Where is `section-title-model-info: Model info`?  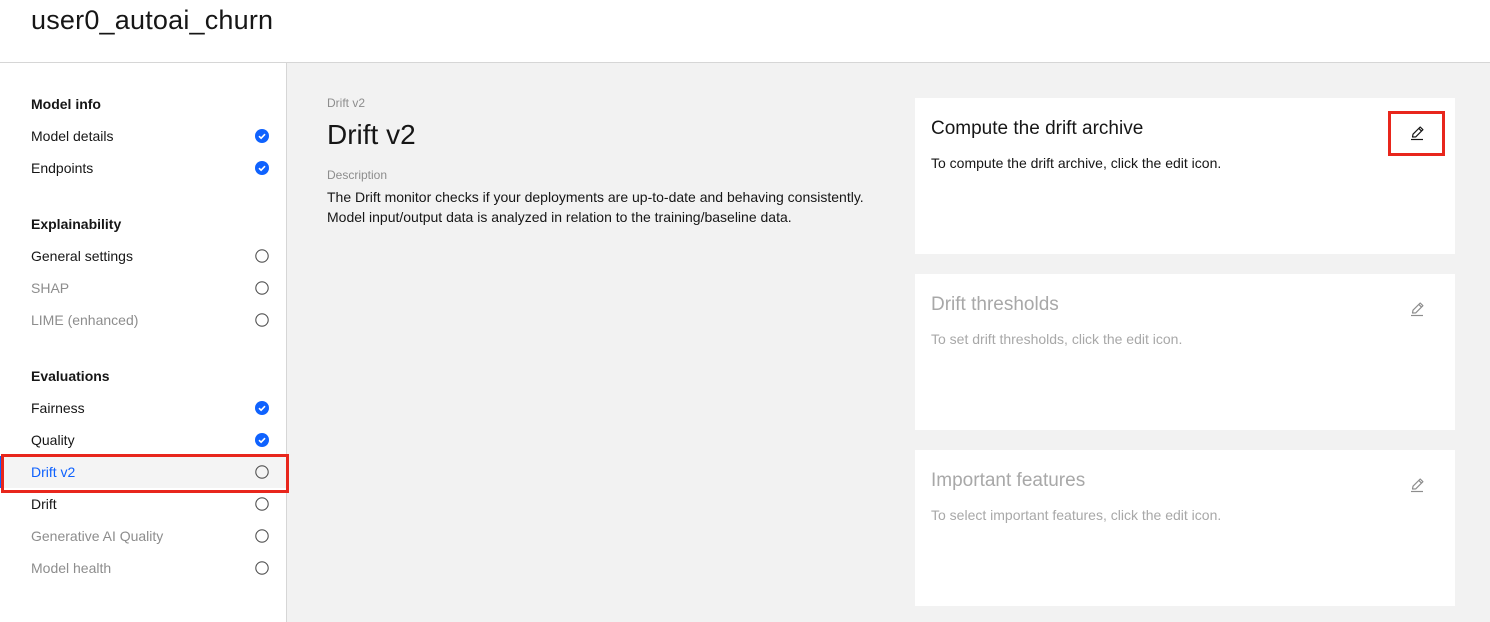 section-title-model-info: Model info is located at coordinates (66, 104).